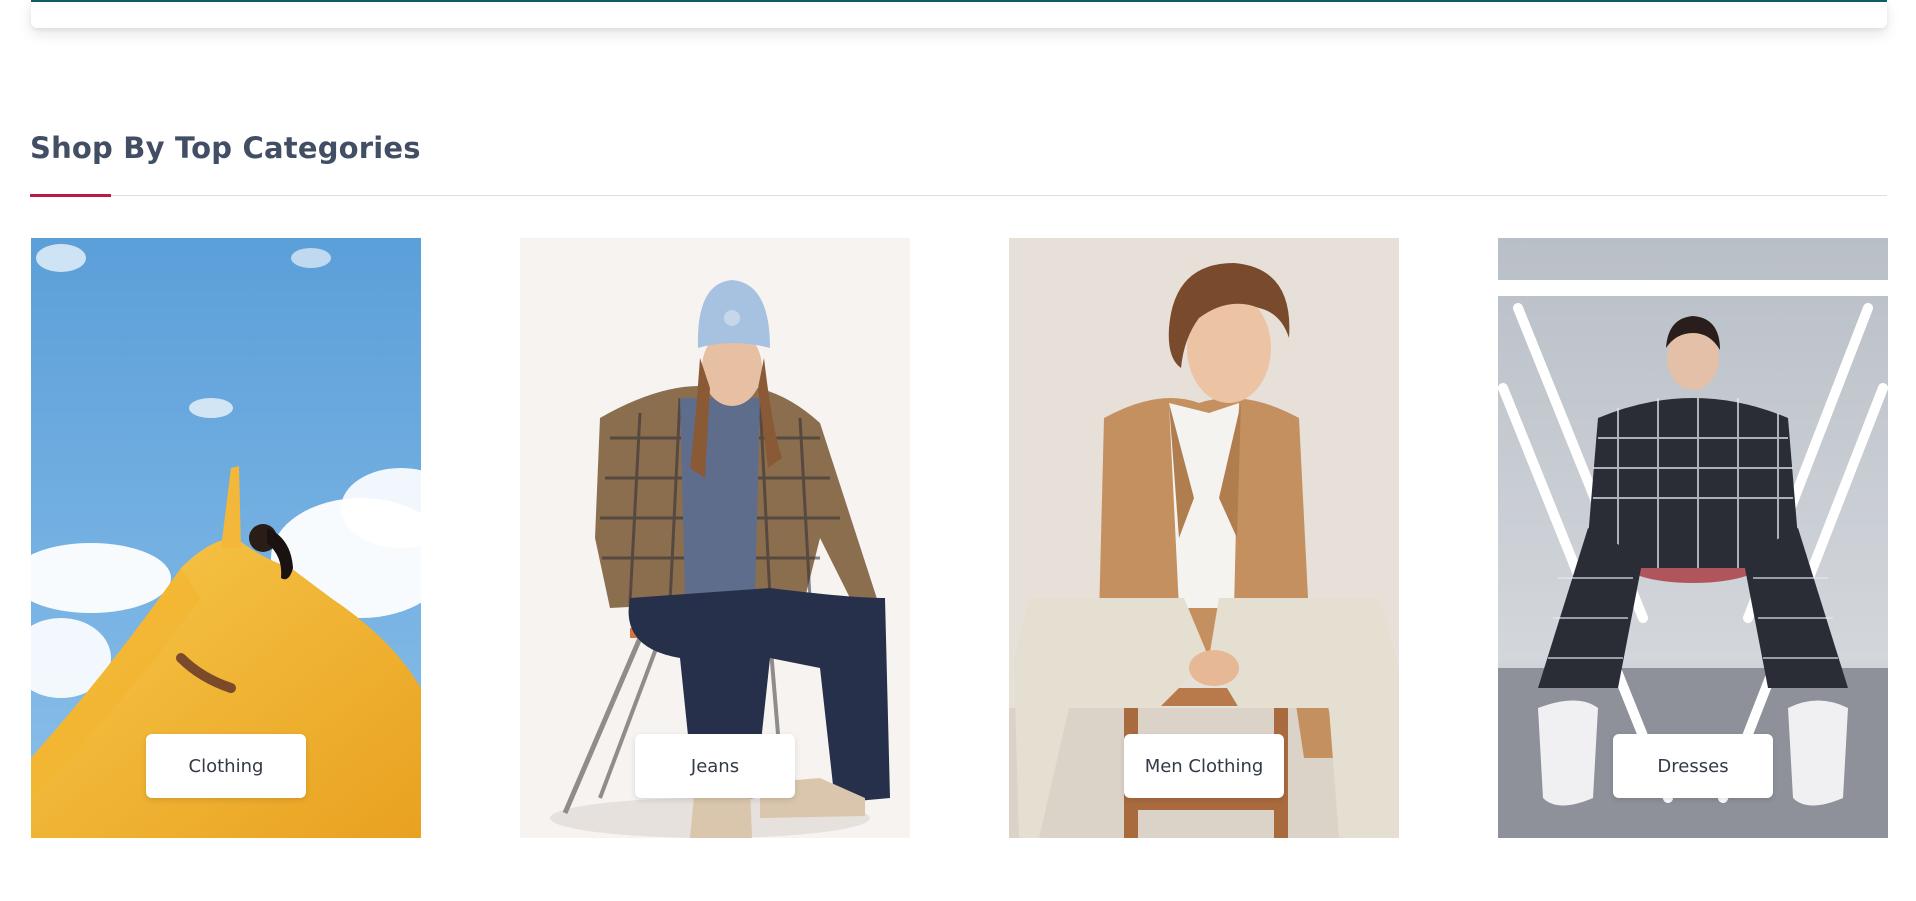  I want to click on category-label-jeans: Jeans, so click(715, 766).